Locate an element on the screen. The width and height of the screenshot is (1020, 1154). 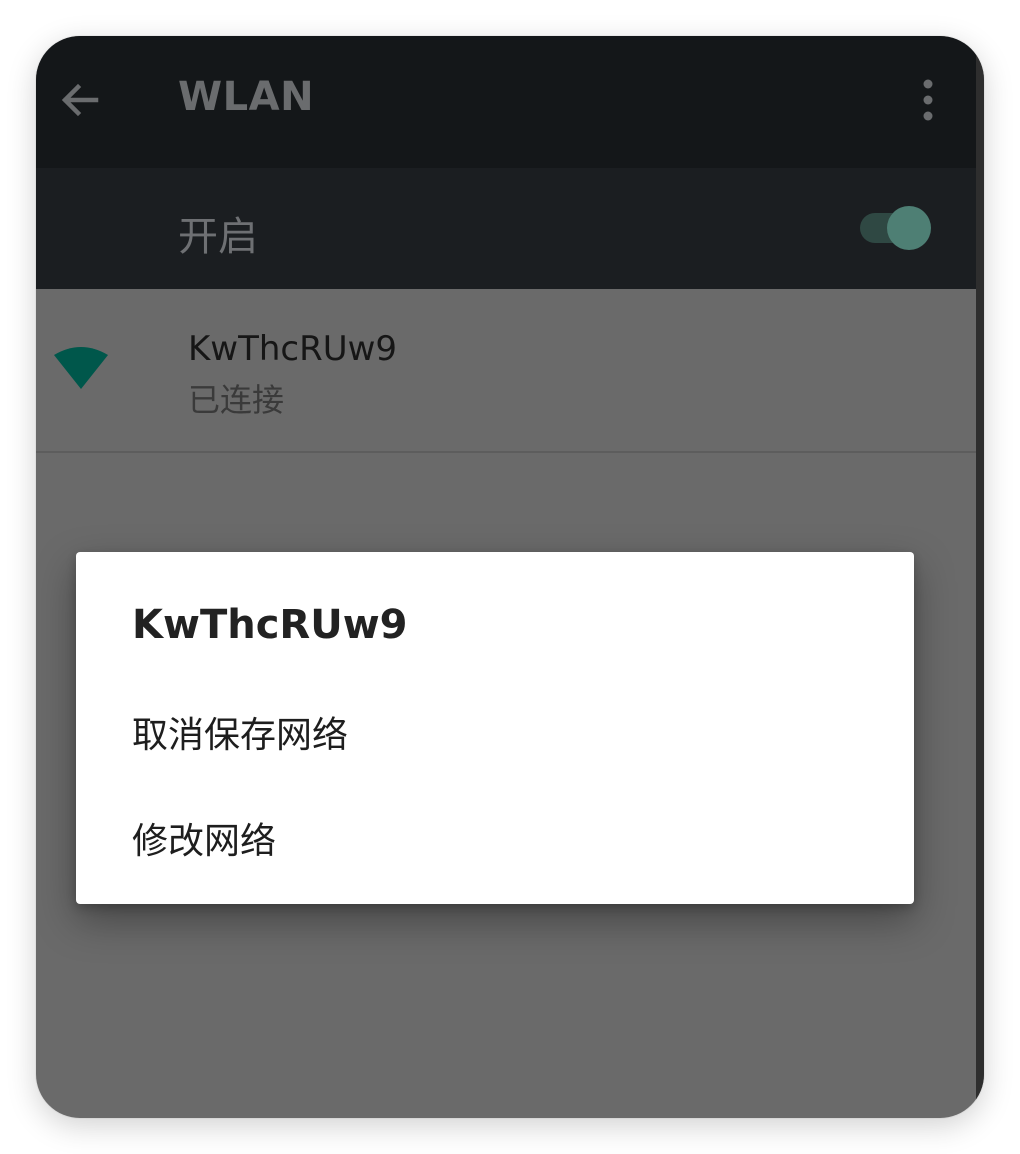
wlan-switch-label: 开启 is located at coordinates (218, 237).